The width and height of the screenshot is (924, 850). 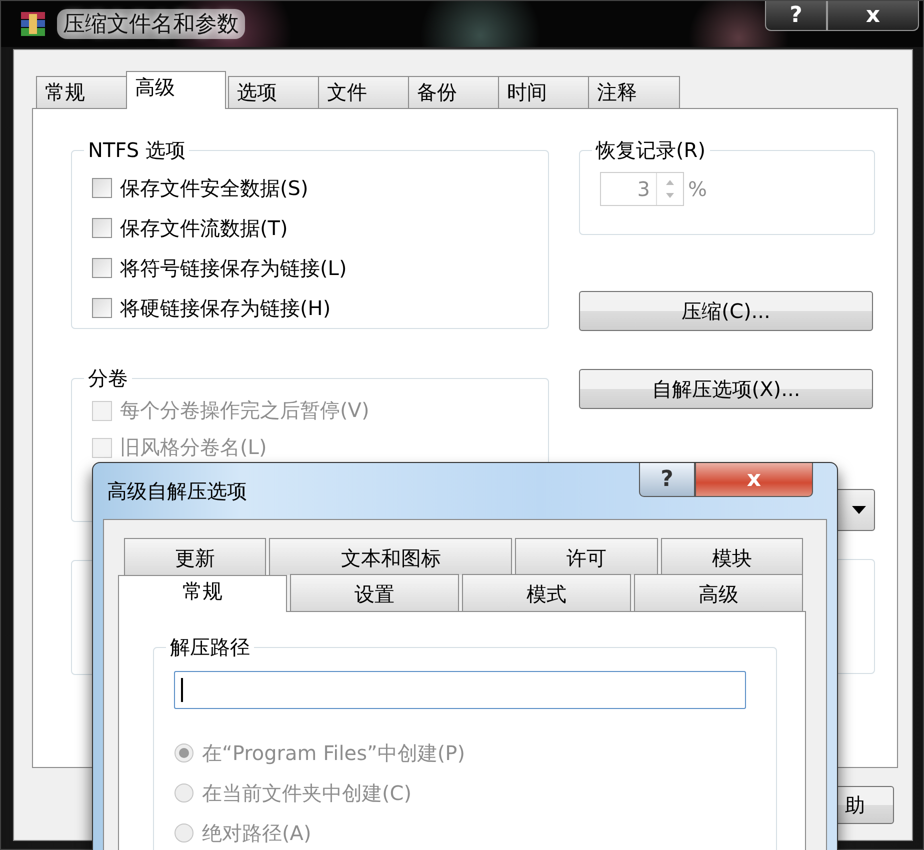 What do you see at coordinates (586, 556) in the screenshot?
I see `tab: 许可` at bounding box center [586, 556].